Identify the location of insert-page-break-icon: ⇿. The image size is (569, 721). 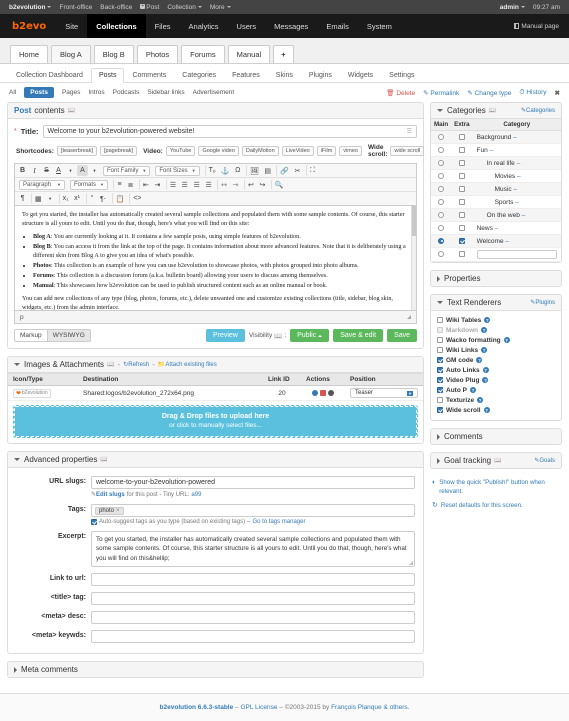
(223, 184).